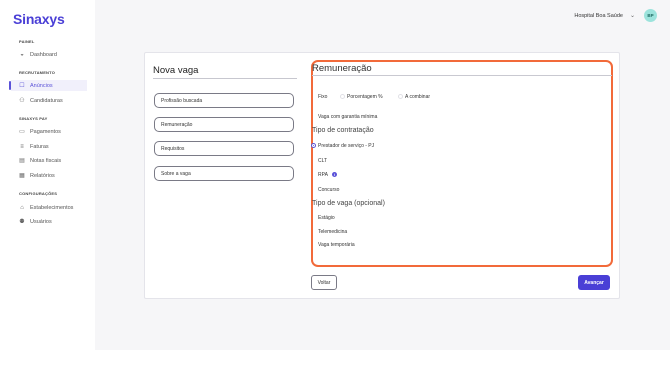 This screenshot has height=369, width=670. Describe the element at coordinates (37, 72) in the screenshot. I see `section-recrutamento: RECRUTAMENTO` at that location.